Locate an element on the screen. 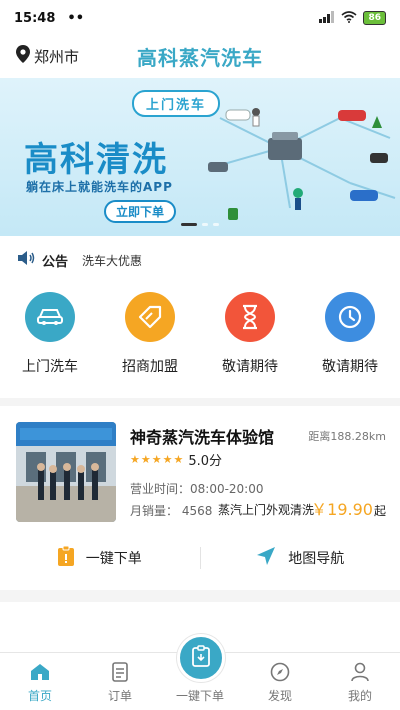 Image resolution: width=400 pixels, height=710 pixels. quick-order-icon is located at coordinates (201, 658).